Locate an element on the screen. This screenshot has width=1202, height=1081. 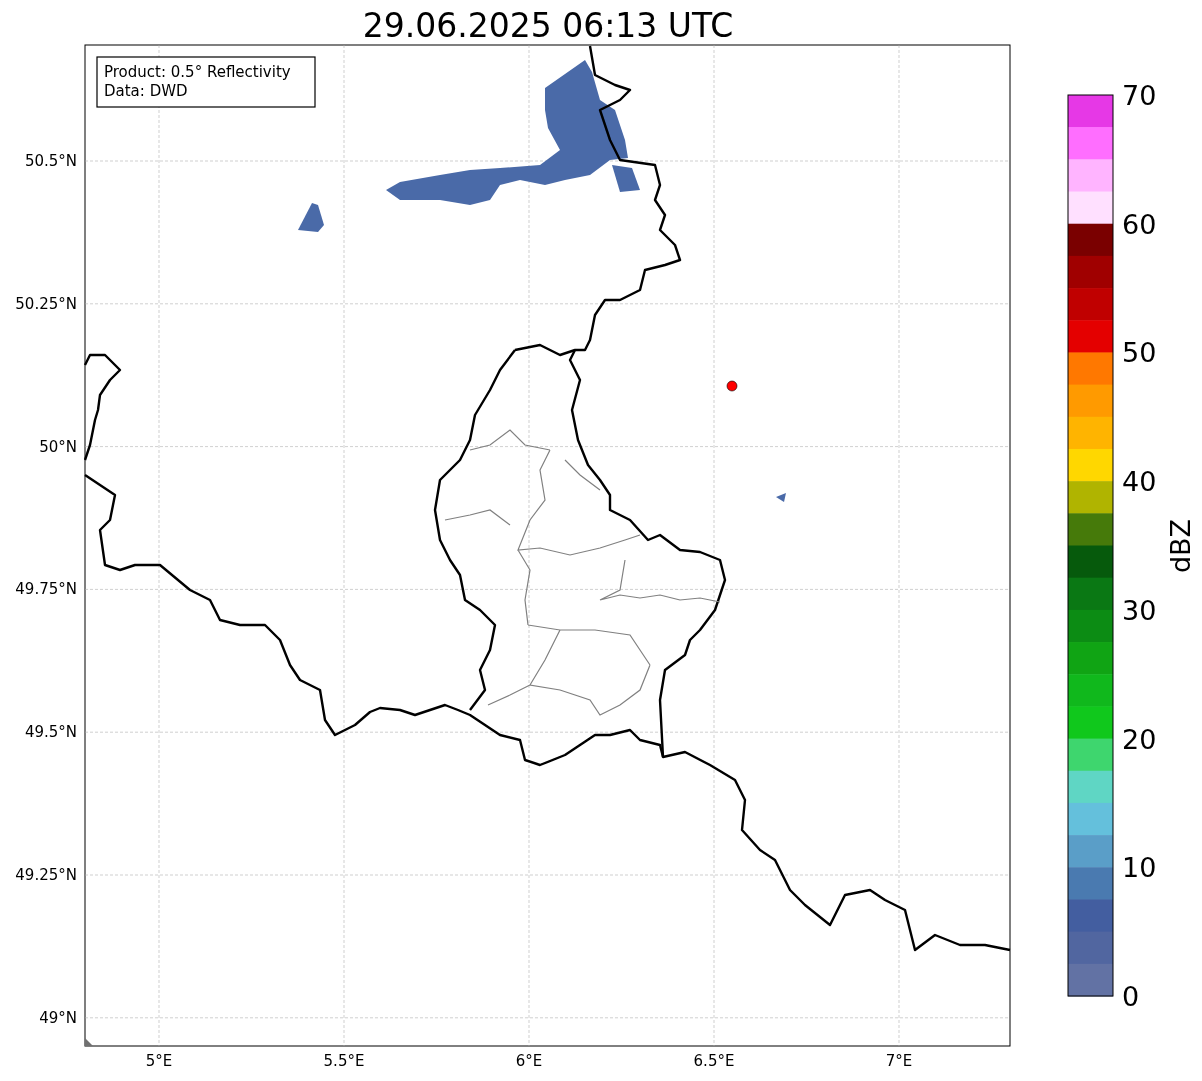
axis-tick-label: 49.25°N is located at coordinates (46, 875).